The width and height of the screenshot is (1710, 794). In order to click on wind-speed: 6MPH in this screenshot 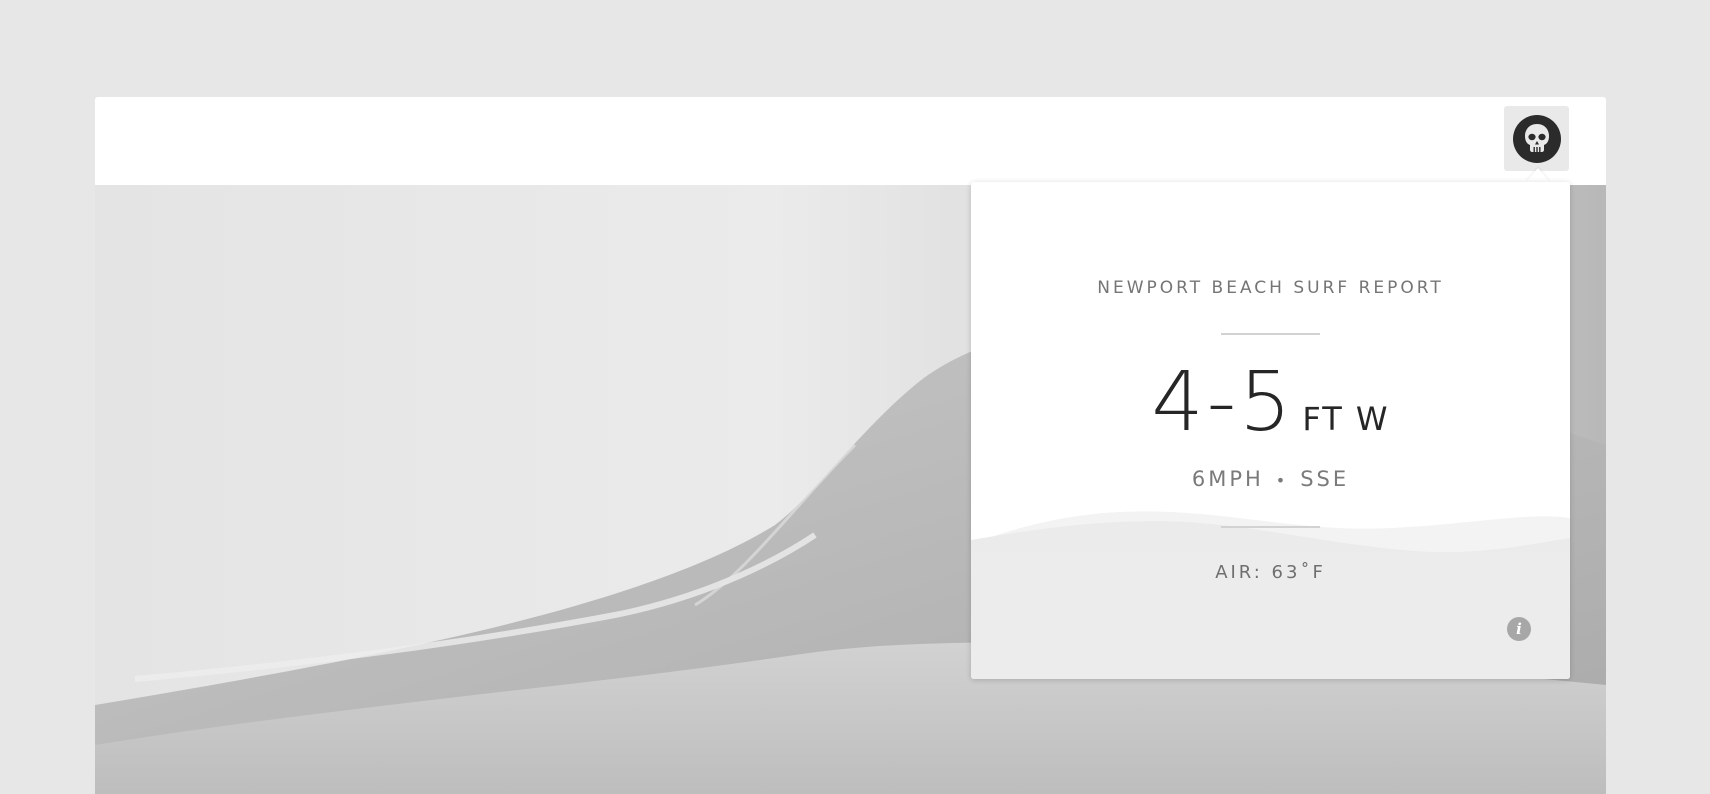, I will do `click(1227, 479)`.